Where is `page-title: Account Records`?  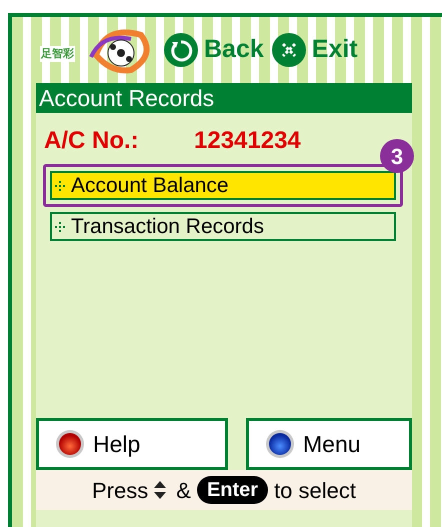
page-title: Account Records is located at coordinates (224, 98).